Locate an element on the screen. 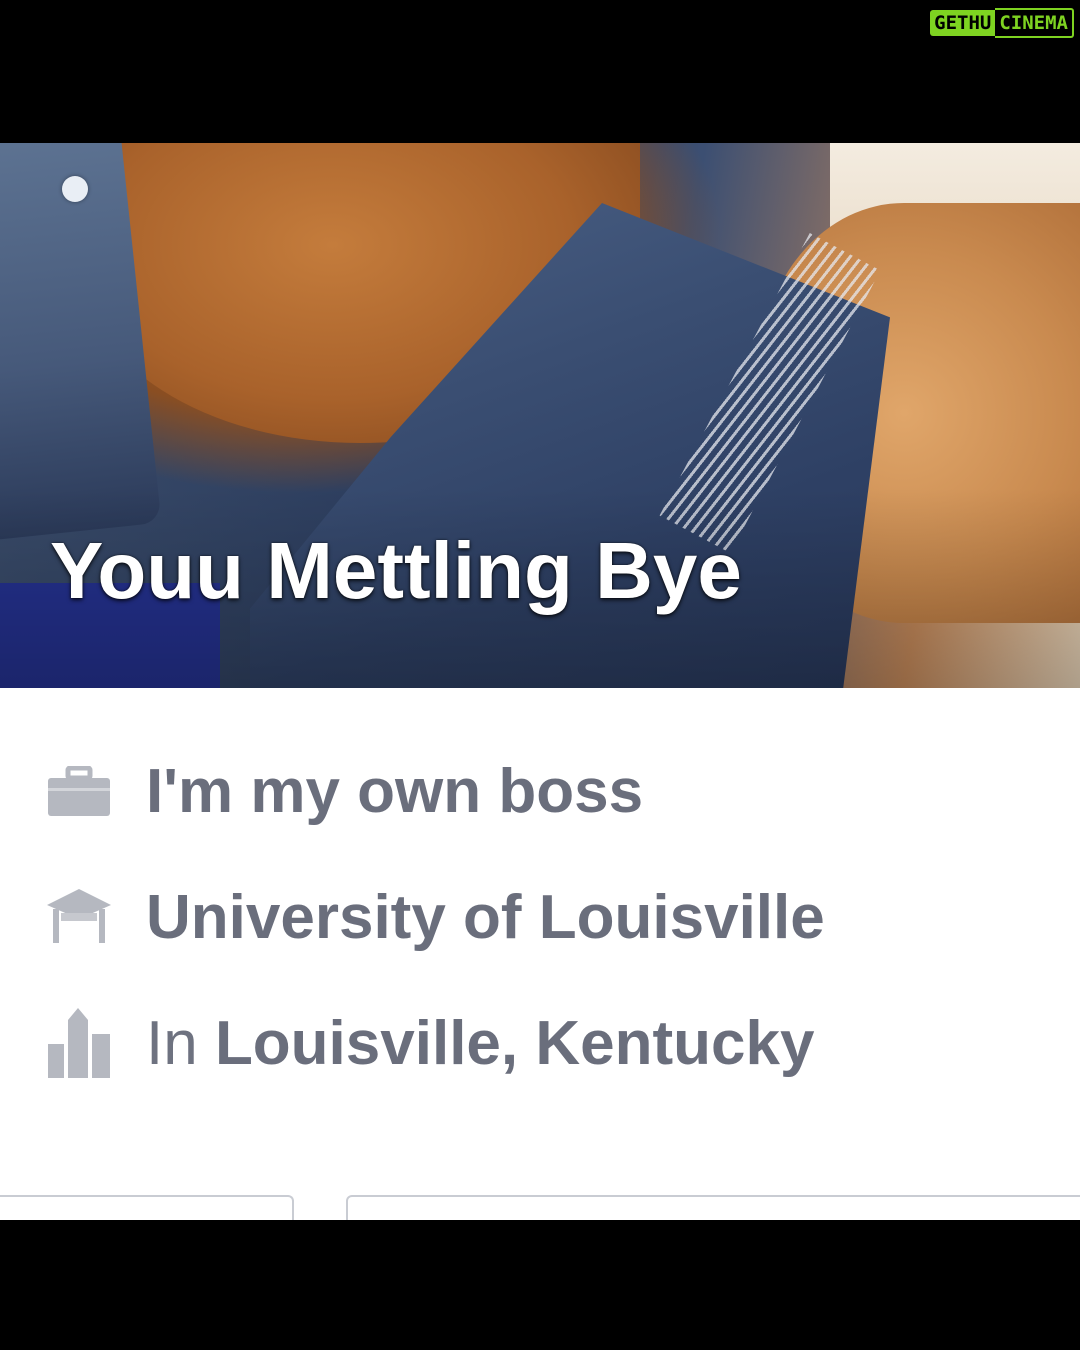  info-location-prefix: In is located at coordinates (180, 1043).